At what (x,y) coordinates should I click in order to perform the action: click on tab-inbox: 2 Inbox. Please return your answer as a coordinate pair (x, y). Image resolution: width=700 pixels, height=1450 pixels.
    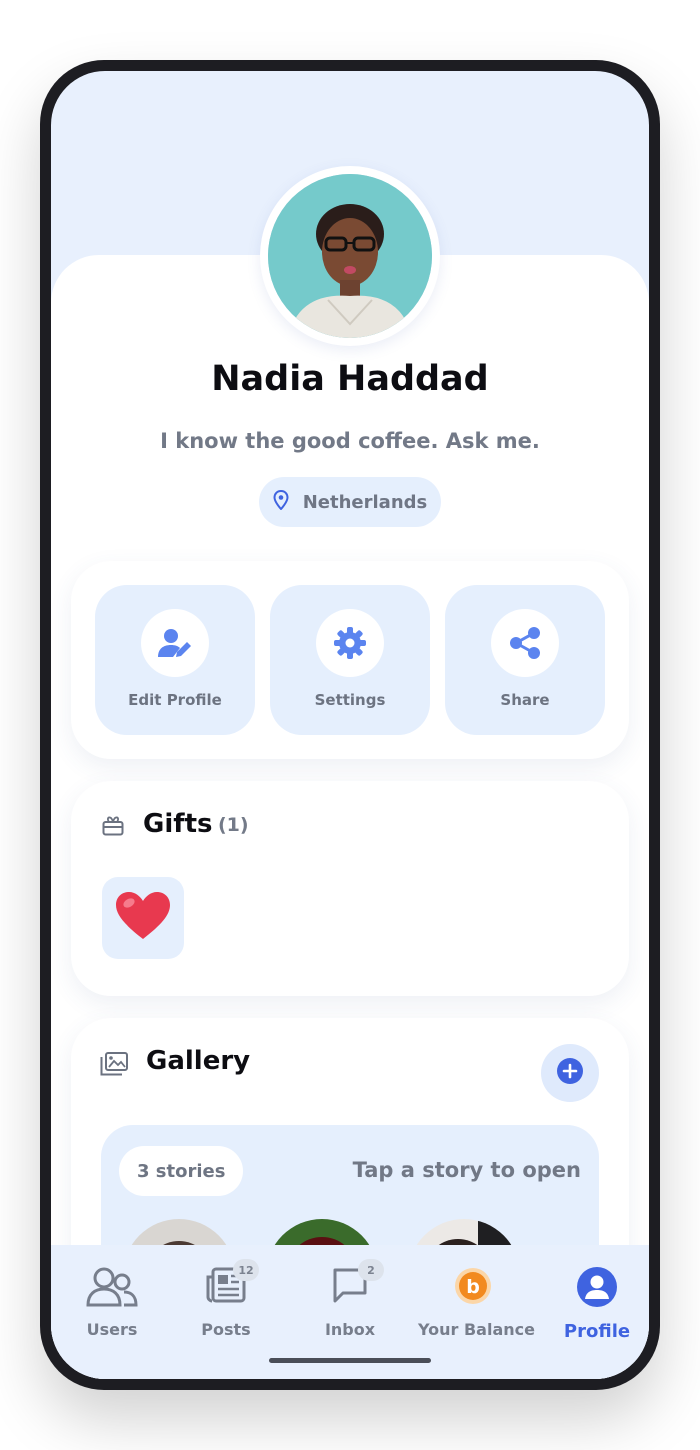
    Looking at the image, I should click on (350, 1300).